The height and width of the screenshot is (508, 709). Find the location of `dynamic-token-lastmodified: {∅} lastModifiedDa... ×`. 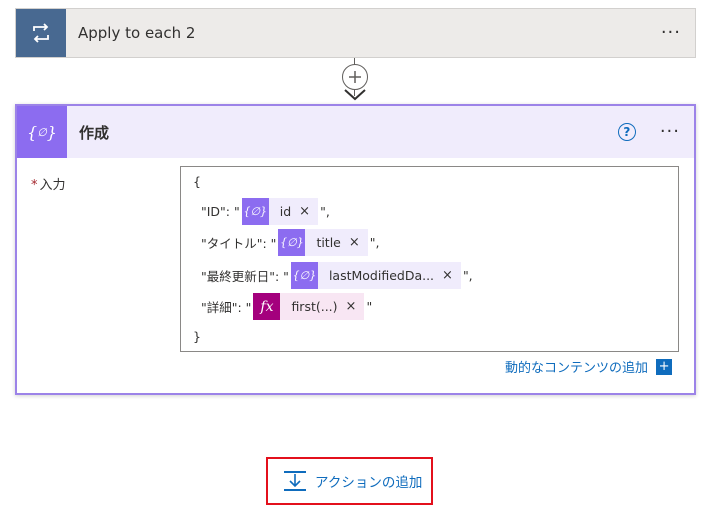

dynamic-token-lastmodified: {∅} lastModifiedDa... × is located at coordinates (375, 275).